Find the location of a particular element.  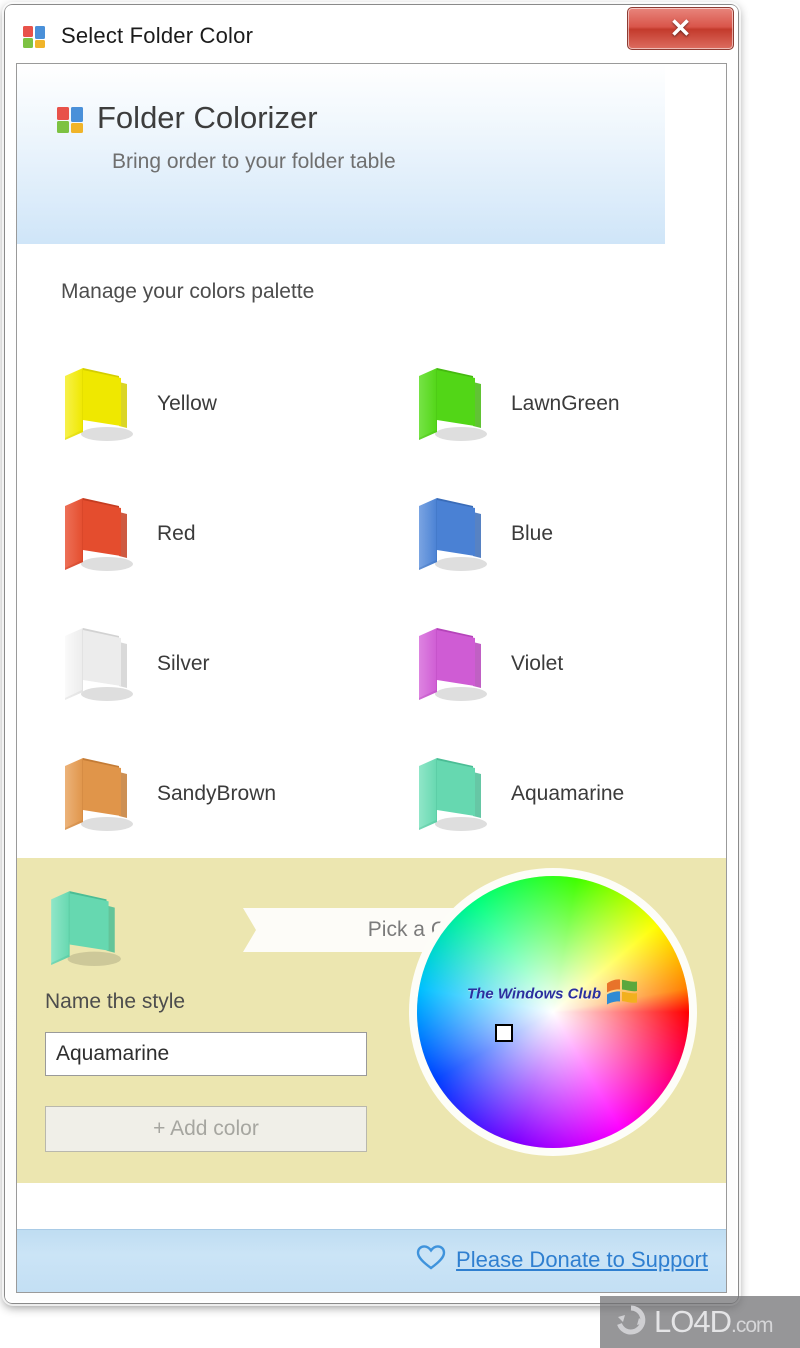

folder-icon-sandybrown is located at coordinates (98, 791).